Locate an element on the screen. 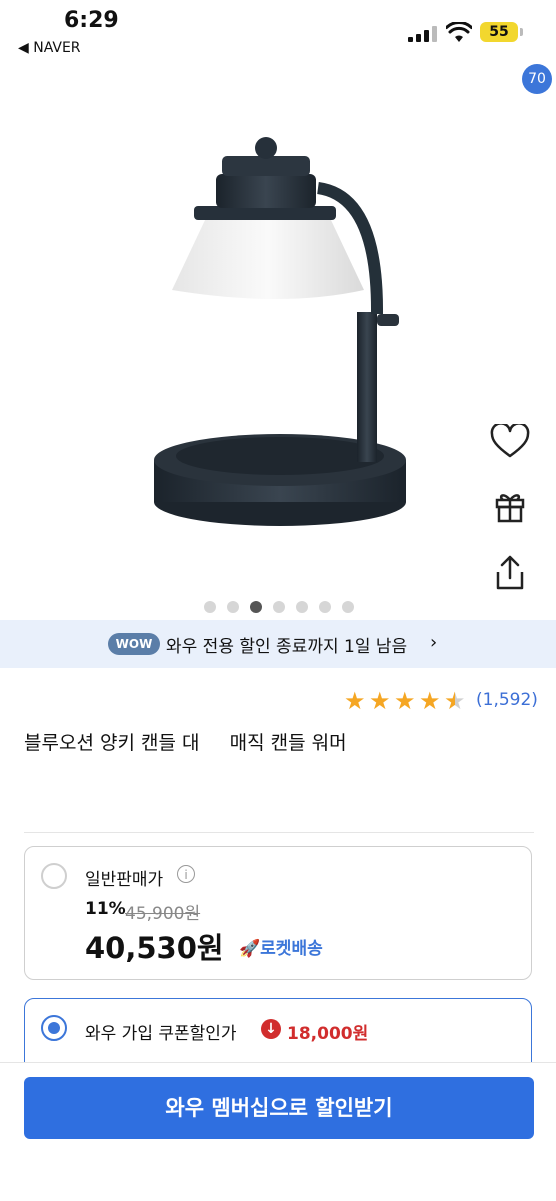 This screenshot has height=1201, width=556. regular-price-option: 일반판매가 i 11% 45,900원 40,530원 🚀로켓배송 is located at coordinates (278, 913).